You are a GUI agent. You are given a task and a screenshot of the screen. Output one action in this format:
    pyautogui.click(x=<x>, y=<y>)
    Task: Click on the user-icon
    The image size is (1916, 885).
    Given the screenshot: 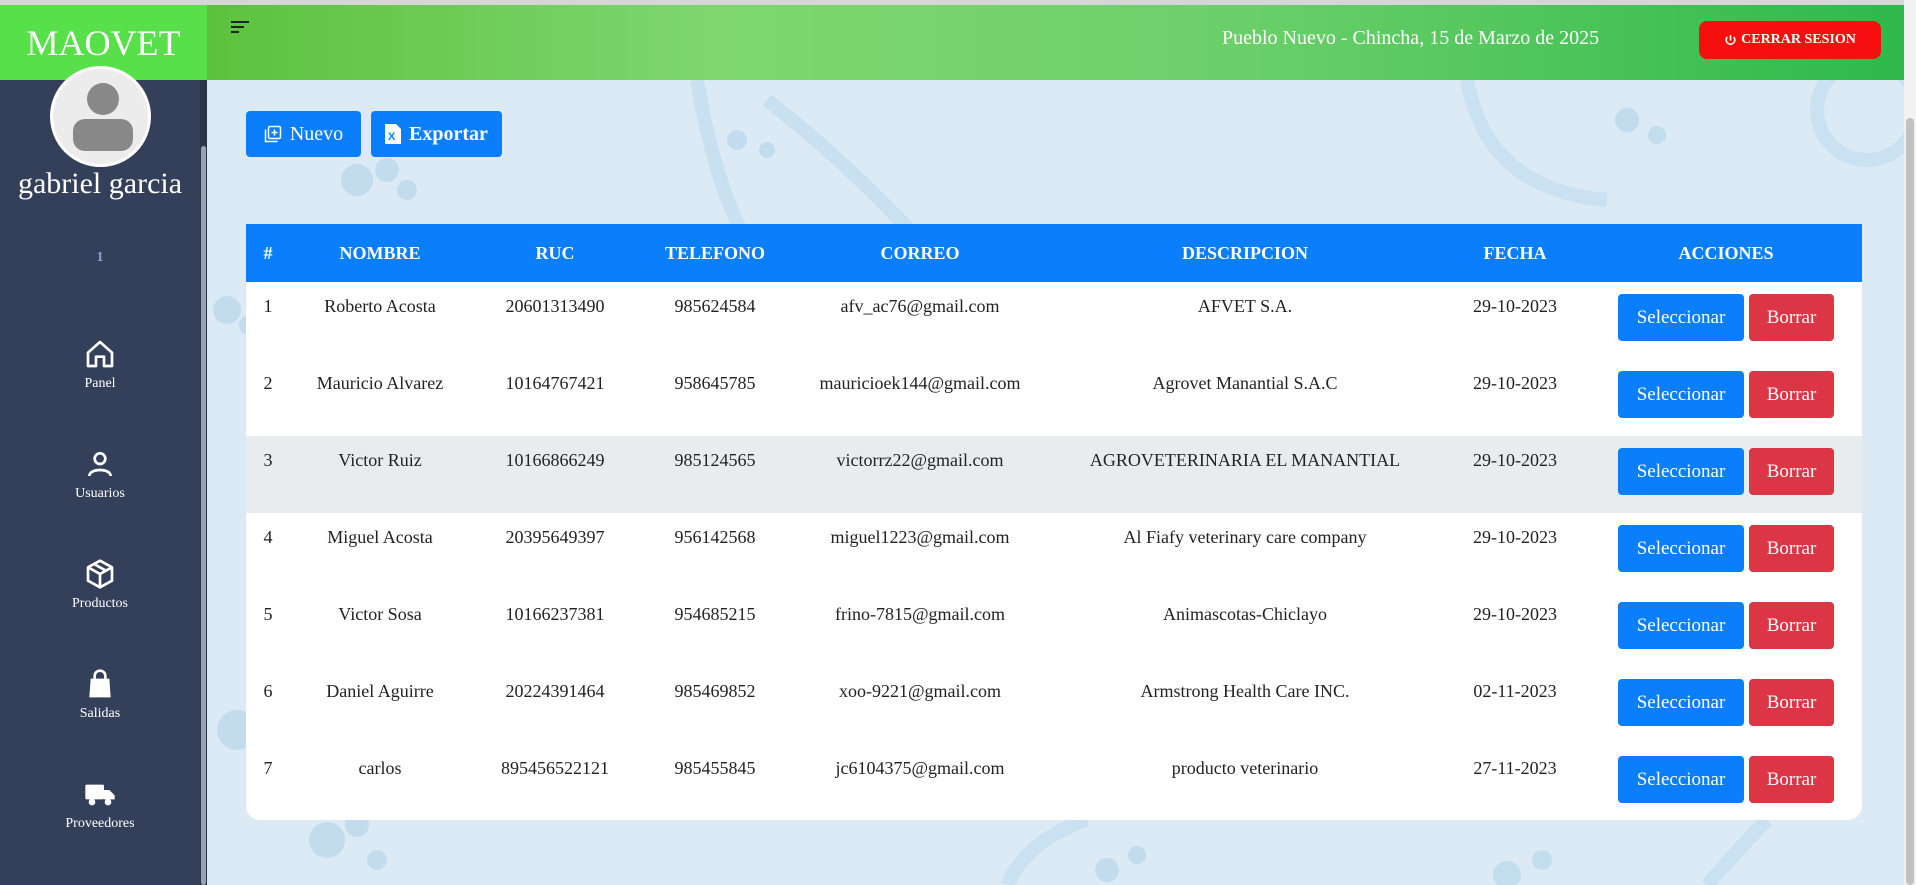 What is the action you would take?
    pyautogui.click(x=100, y=464)
    